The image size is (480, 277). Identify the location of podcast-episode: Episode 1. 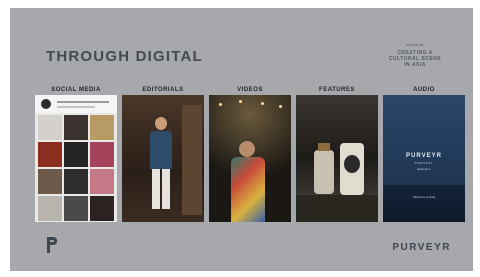
(424, 169).